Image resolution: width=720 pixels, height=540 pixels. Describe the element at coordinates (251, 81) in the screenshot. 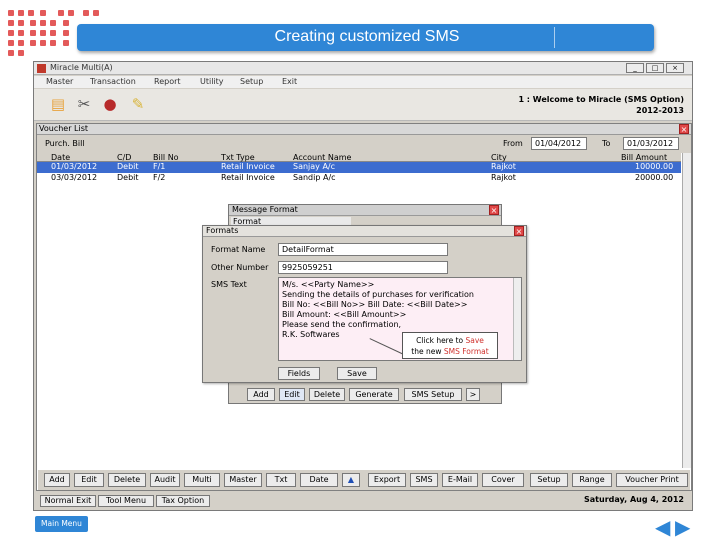

I see `menu-setup: Setup` at that location.